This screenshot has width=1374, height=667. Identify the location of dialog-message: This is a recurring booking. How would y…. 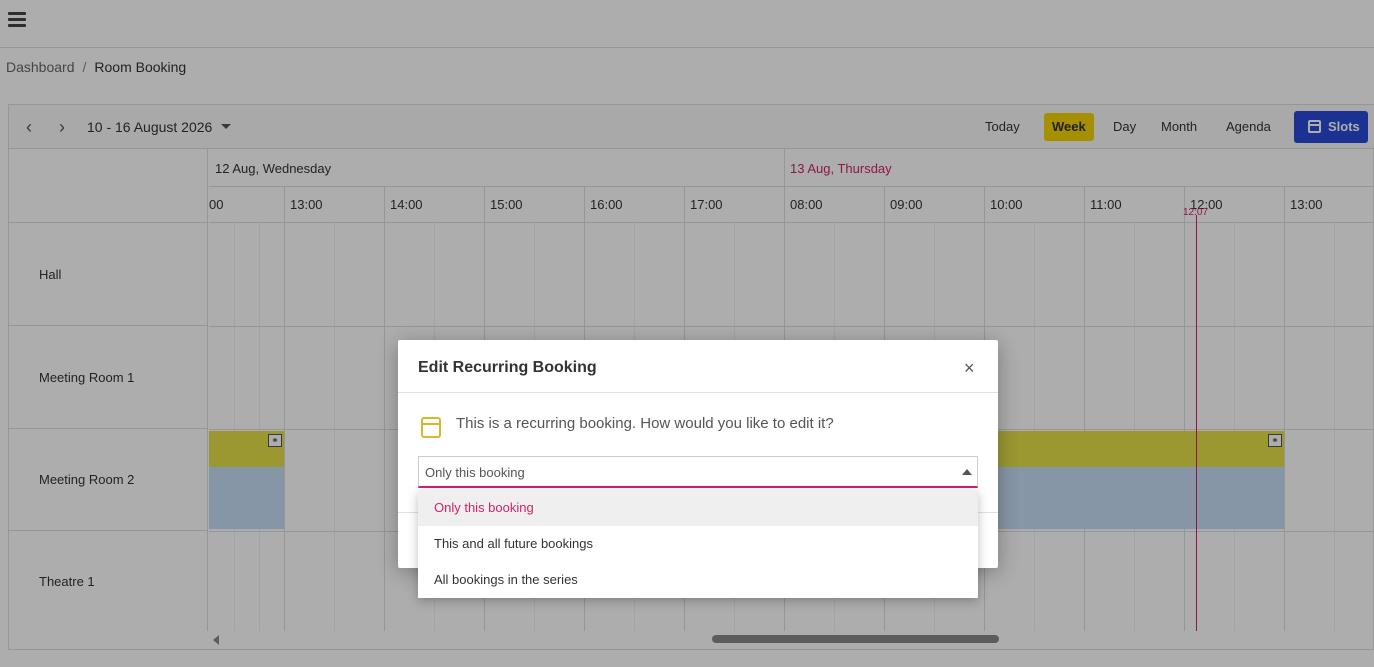
(645, 423).